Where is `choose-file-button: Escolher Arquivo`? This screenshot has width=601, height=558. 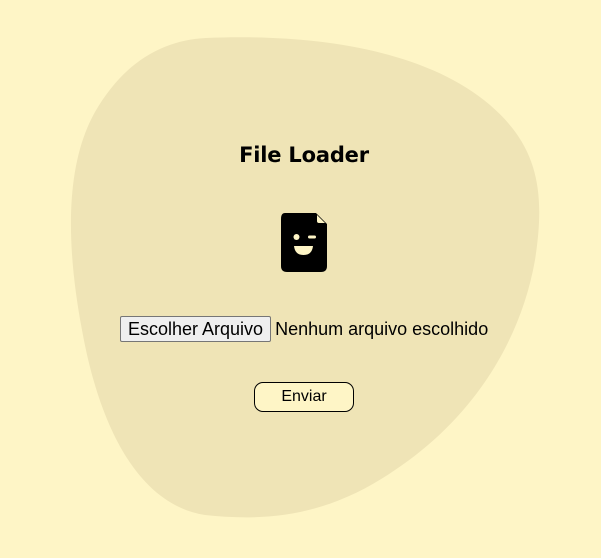
choose-file-button: Escolher Arquivo is located at coordinates (196, 329).